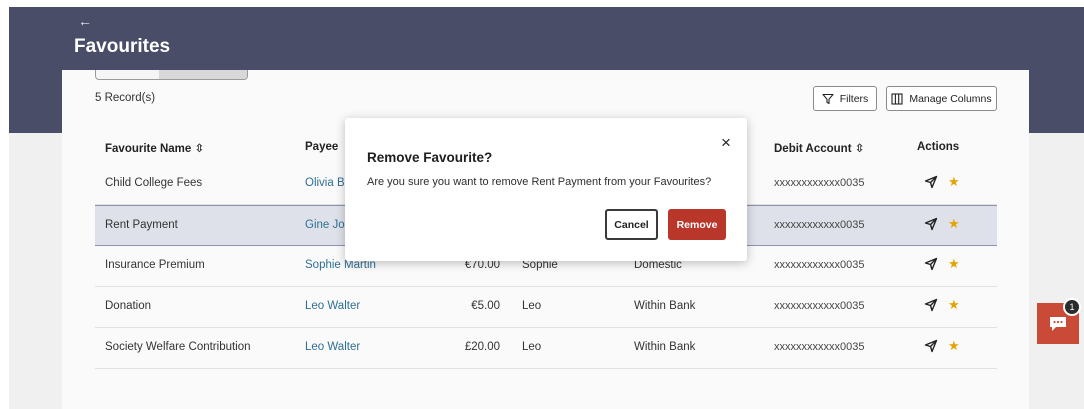 The image size is (1084, 409). I want to click on filters-button: Filters, so click(845, 98).